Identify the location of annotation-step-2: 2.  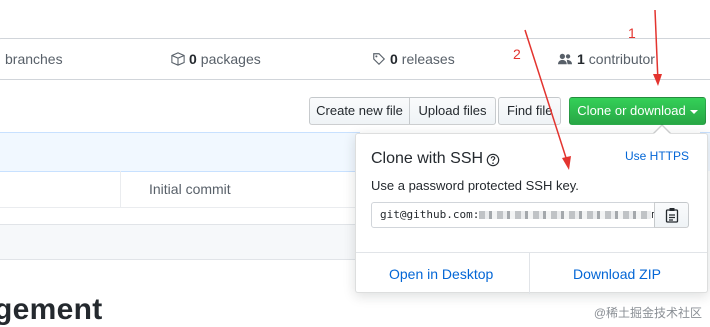
(517, 54).